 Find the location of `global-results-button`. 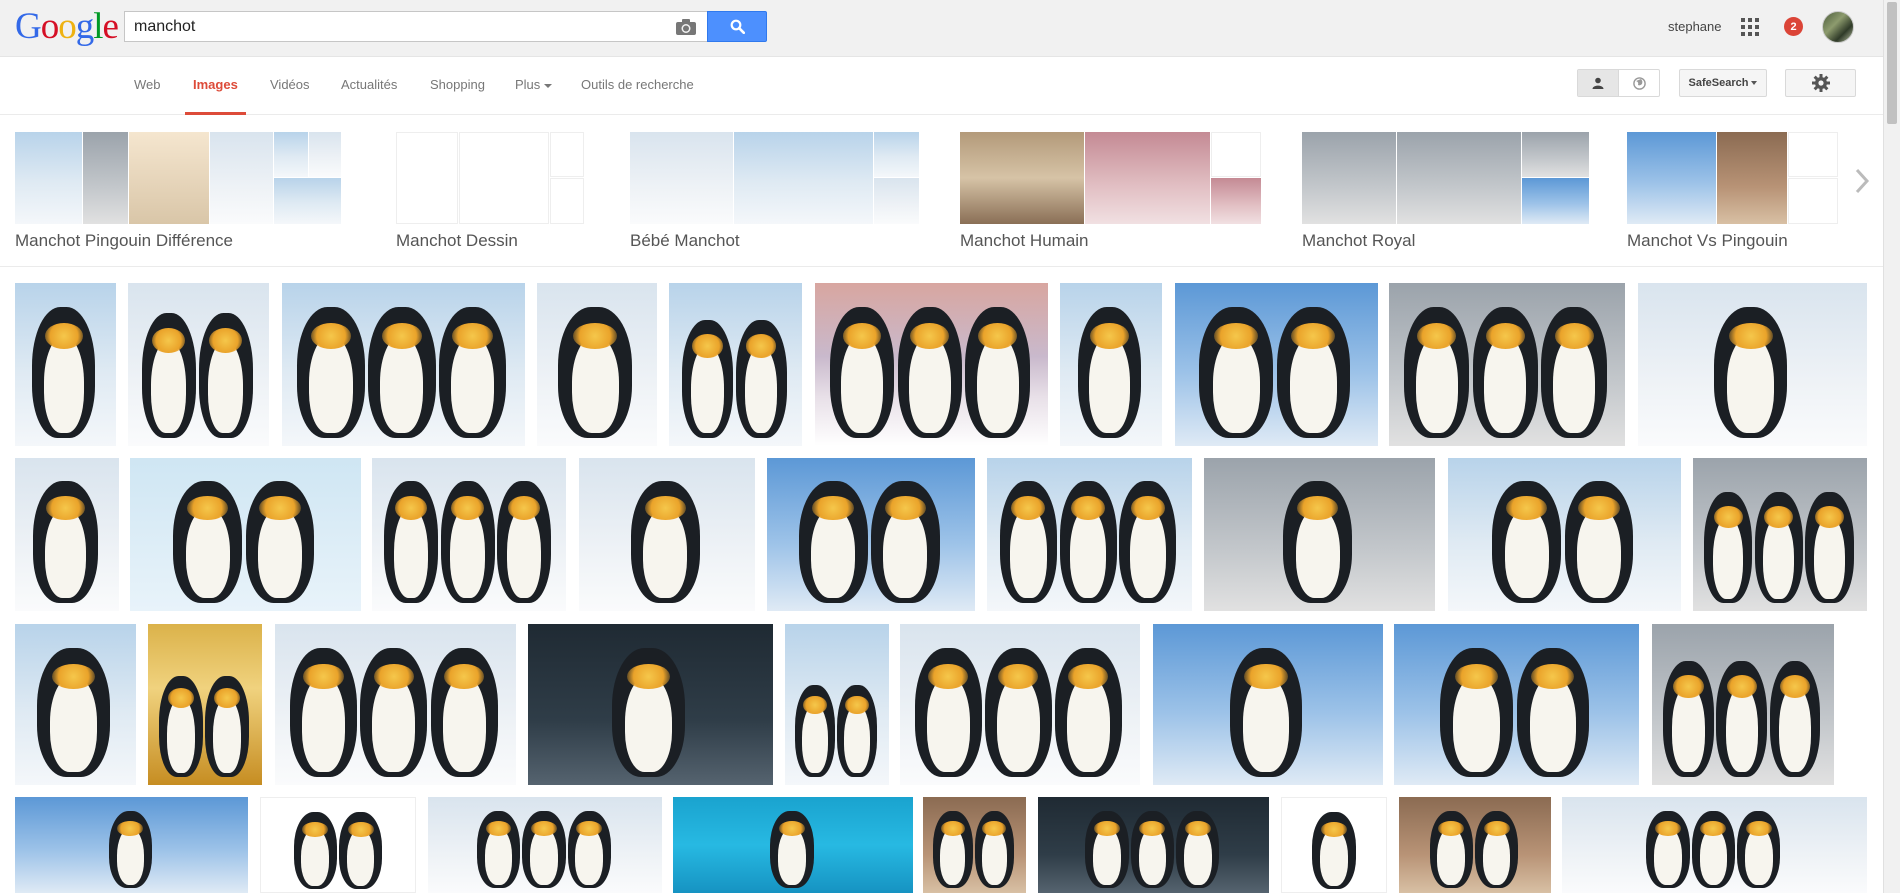

global-results-button is located at coordinates (1639, 83).